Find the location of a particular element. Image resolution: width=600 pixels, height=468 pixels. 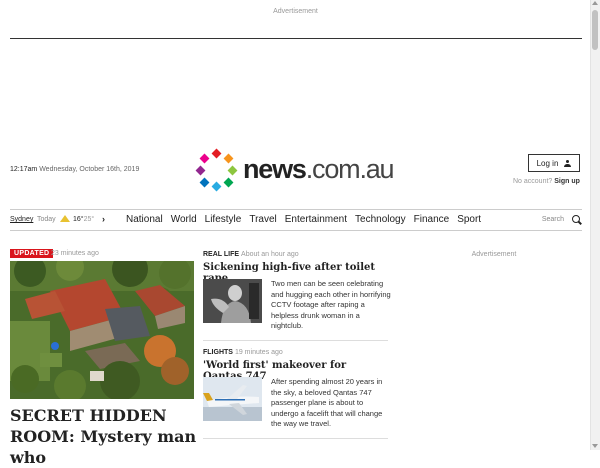

weather-temps: 16°25° is located at coordinates (83, 219).